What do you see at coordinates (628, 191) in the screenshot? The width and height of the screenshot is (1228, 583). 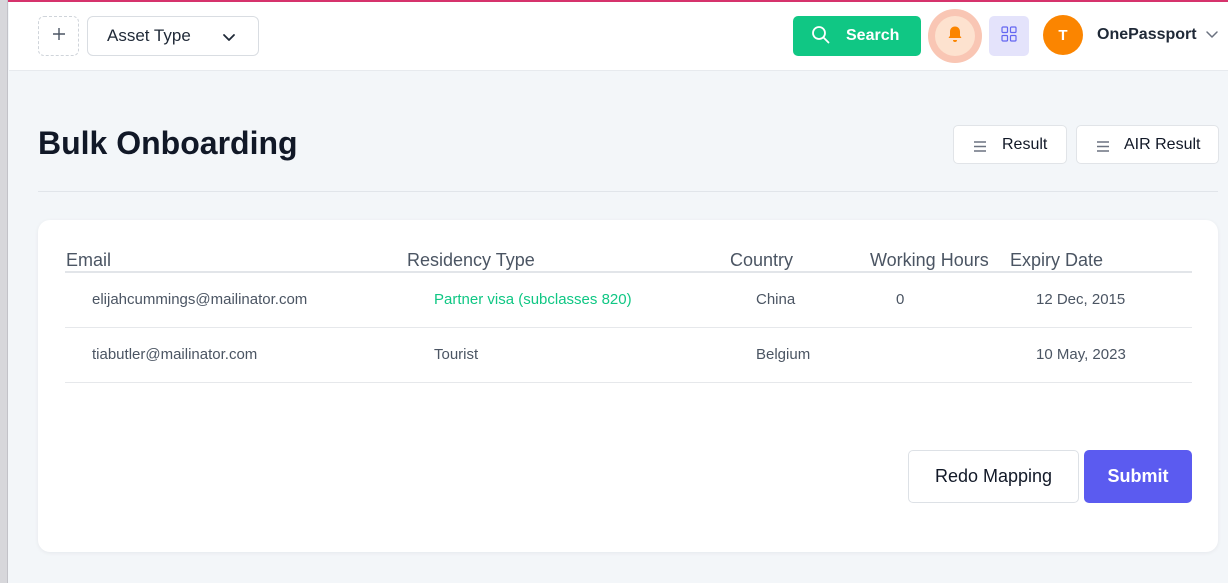 I see `title-divider` at bounding box center [628, 191].